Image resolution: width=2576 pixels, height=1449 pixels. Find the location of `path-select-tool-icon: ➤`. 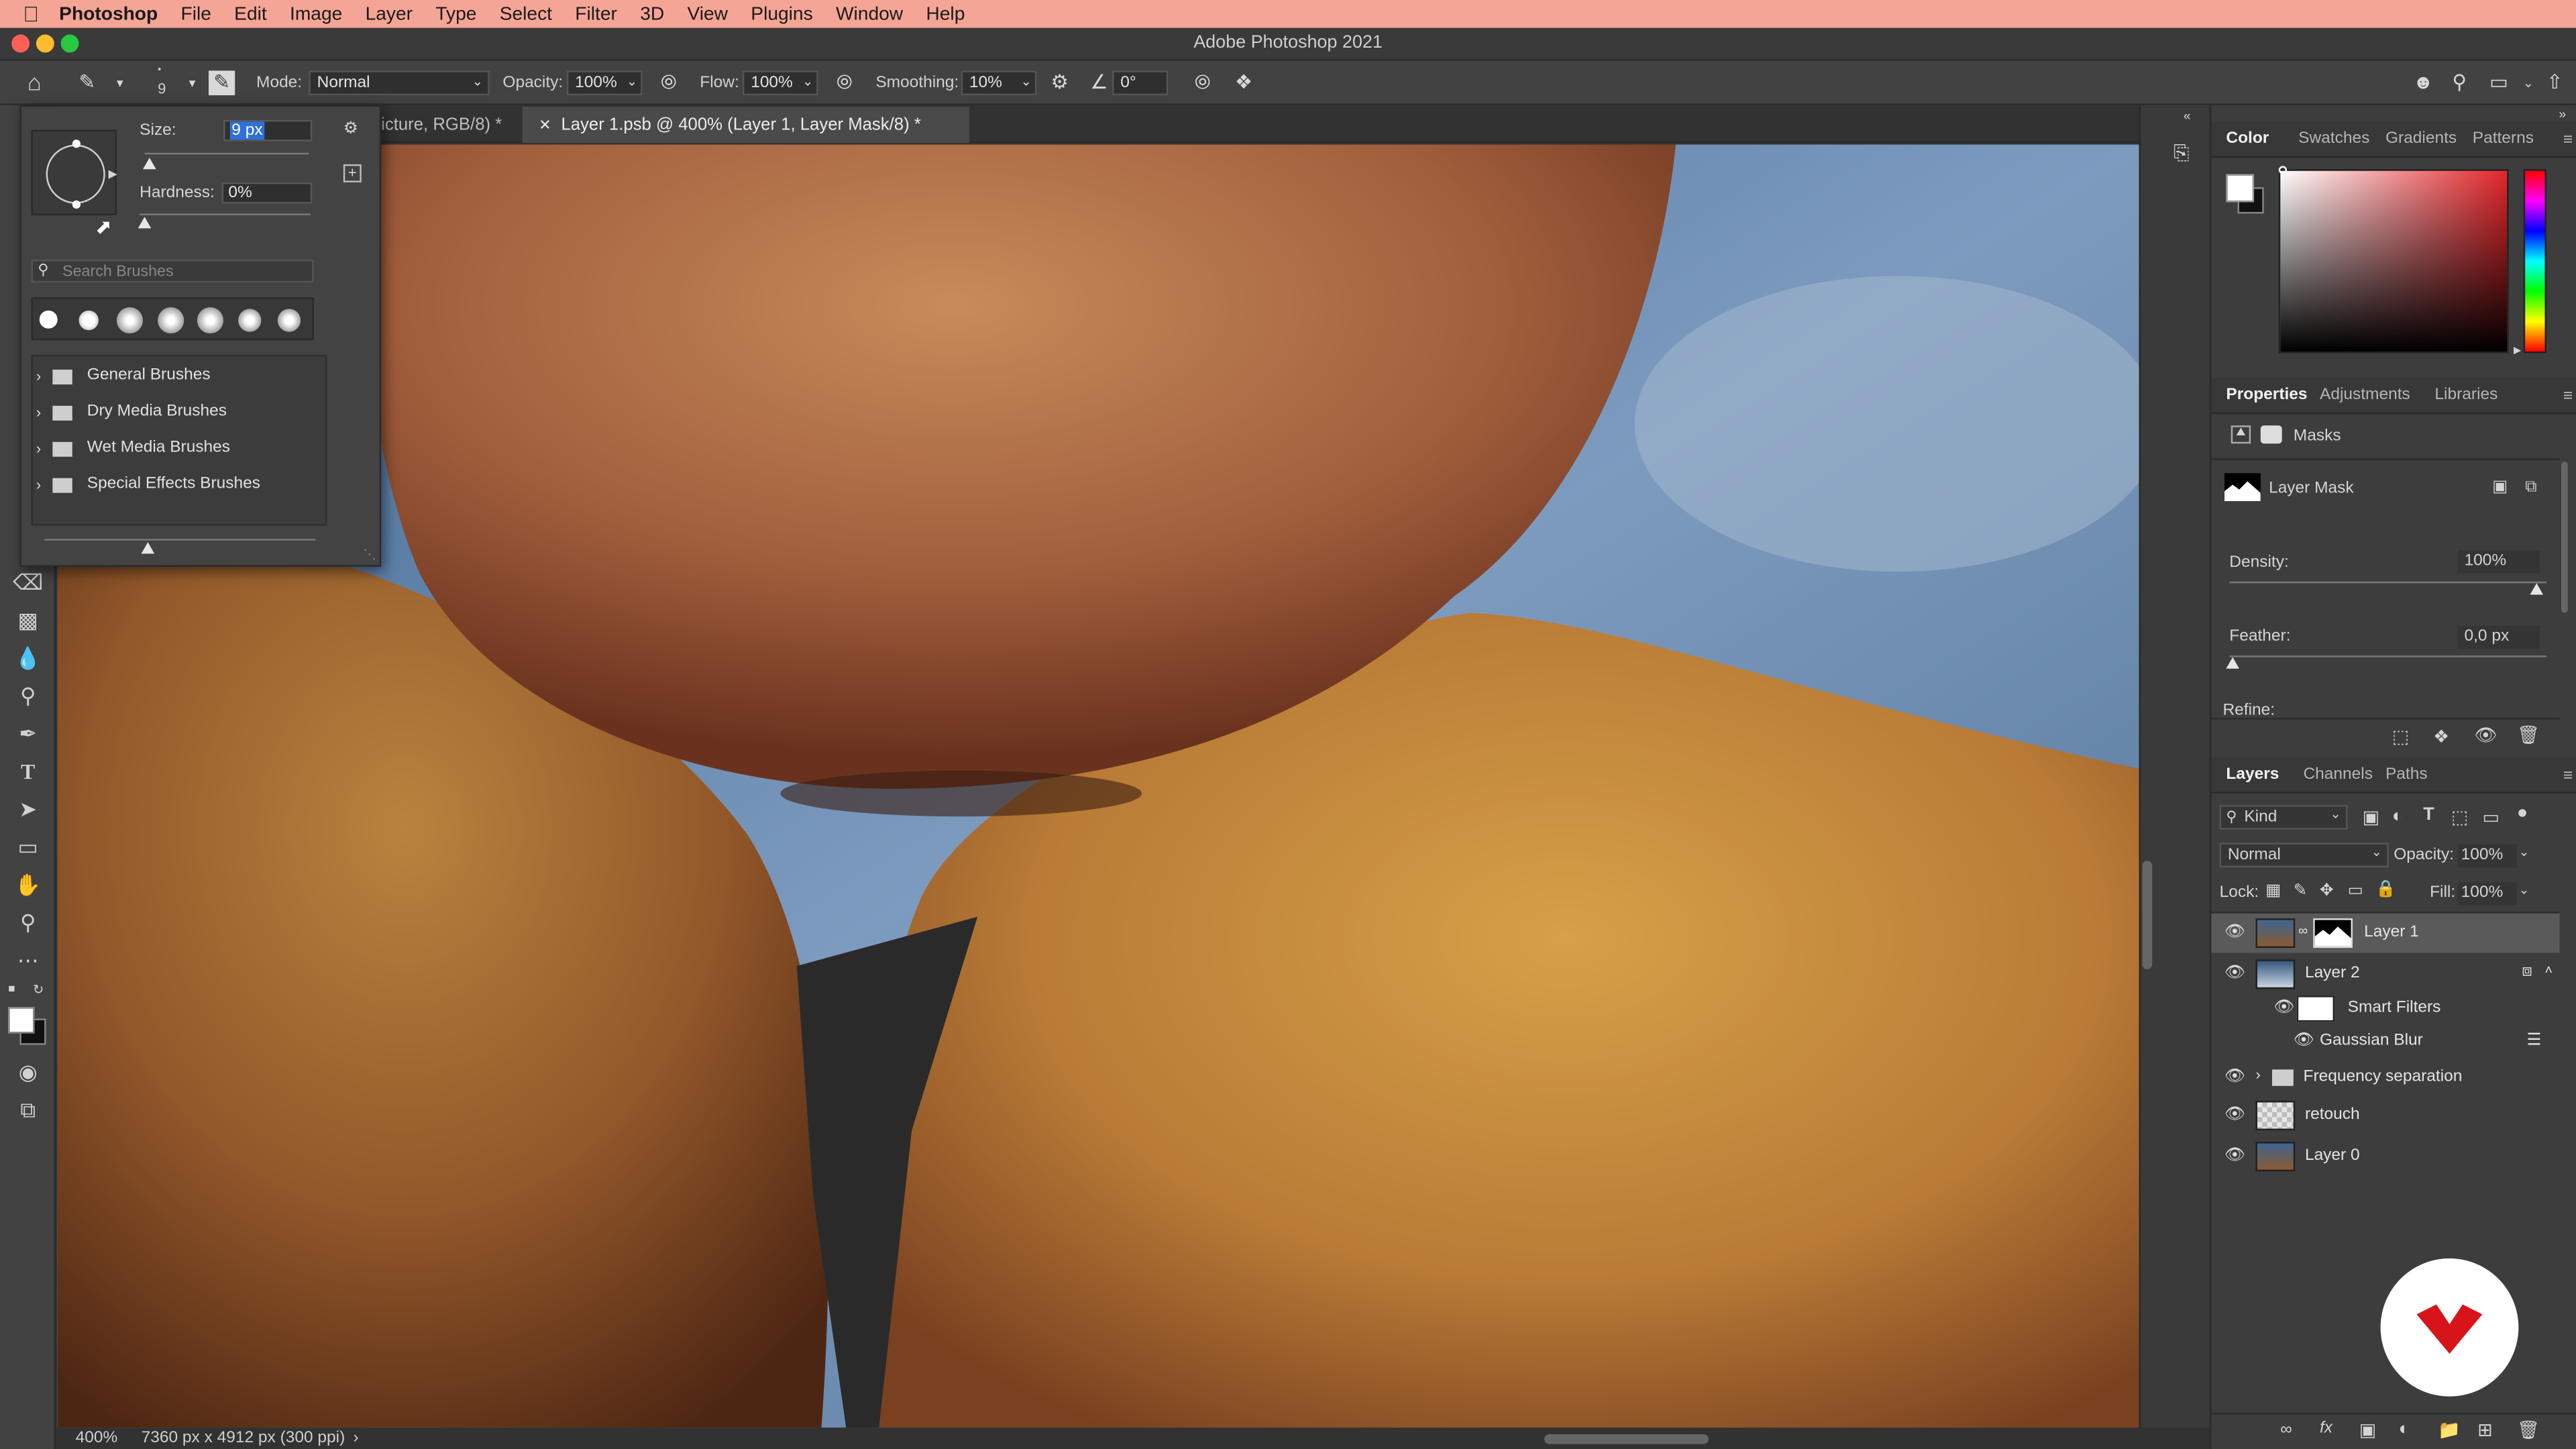

path-select-tool-icon: ➤ is located at coordinates (27, 809).